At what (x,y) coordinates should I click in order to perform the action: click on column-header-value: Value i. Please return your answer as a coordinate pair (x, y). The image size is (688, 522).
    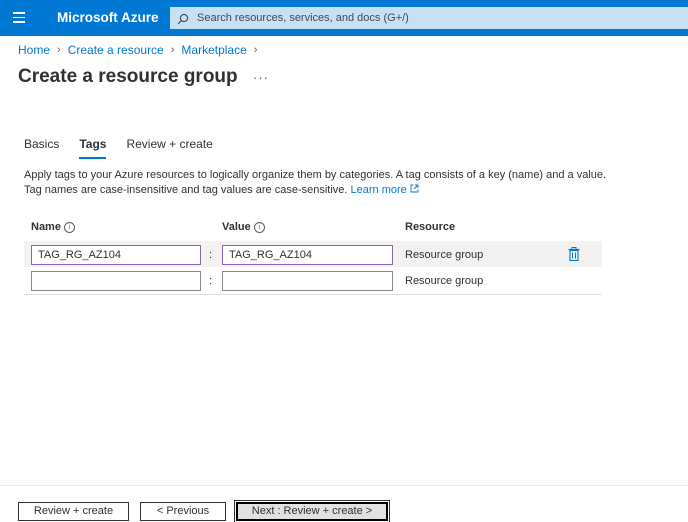
    Looking at the image, I should click on (243, 227).